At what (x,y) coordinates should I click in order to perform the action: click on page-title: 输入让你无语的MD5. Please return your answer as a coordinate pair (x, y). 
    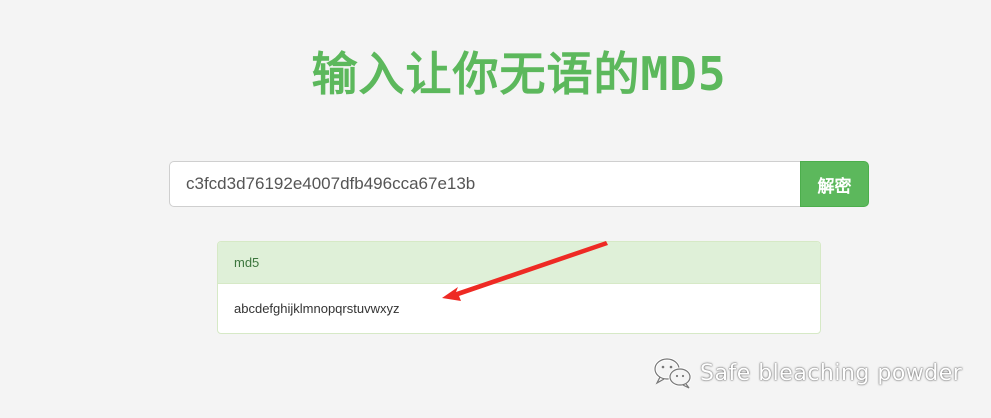
    Looking at the image, I should click on (519, 74).